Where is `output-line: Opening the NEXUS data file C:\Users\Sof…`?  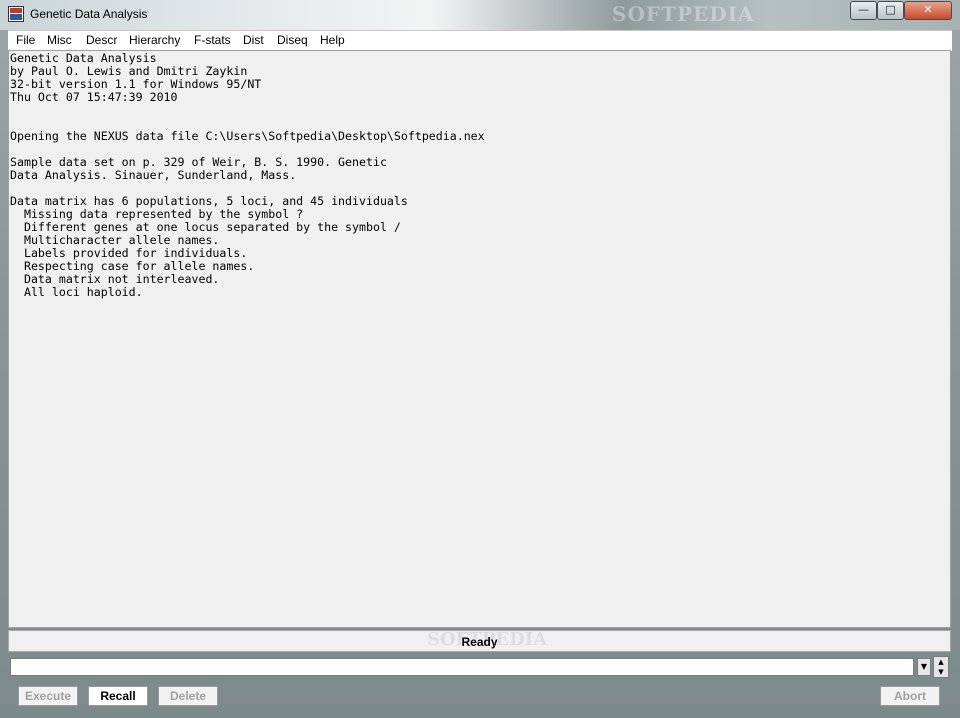 output-line: Opening the NEXUS data file C:\Users\Sof… is located at coordinates (247, 136).